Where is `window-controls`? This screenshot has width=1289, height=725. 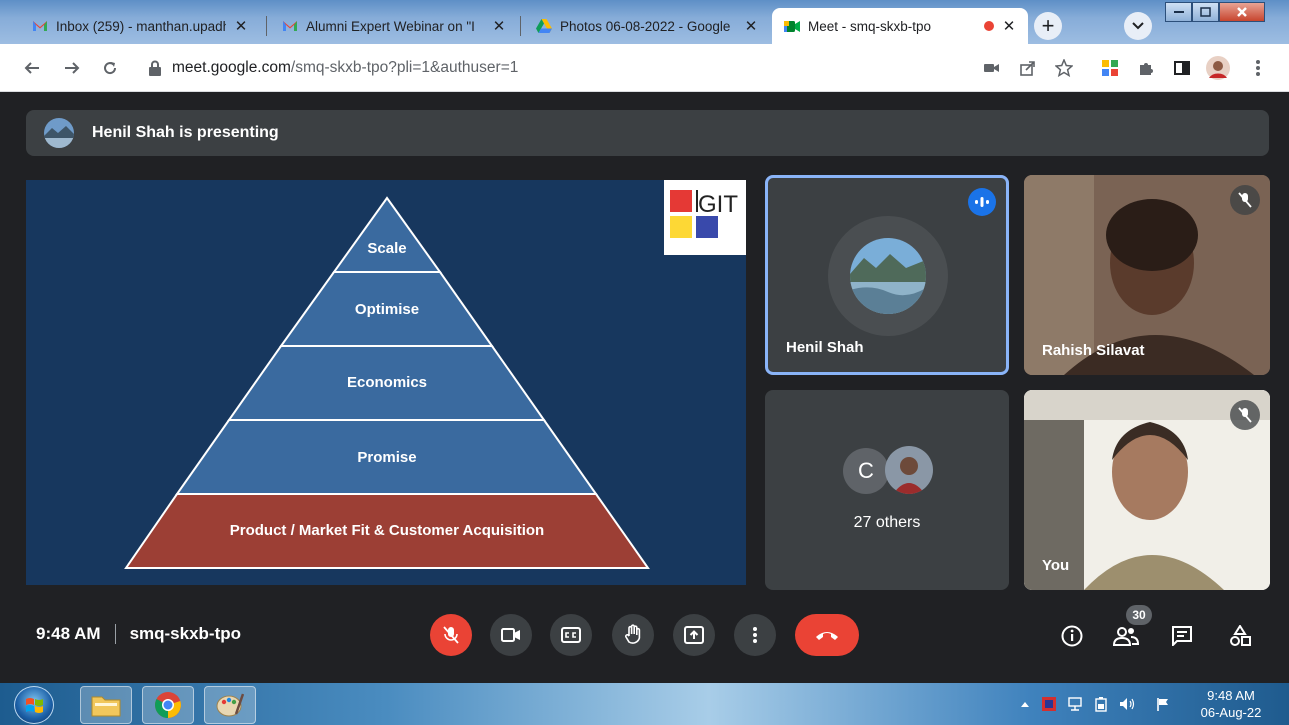
window-controls is located at coordinates (1215, 12).